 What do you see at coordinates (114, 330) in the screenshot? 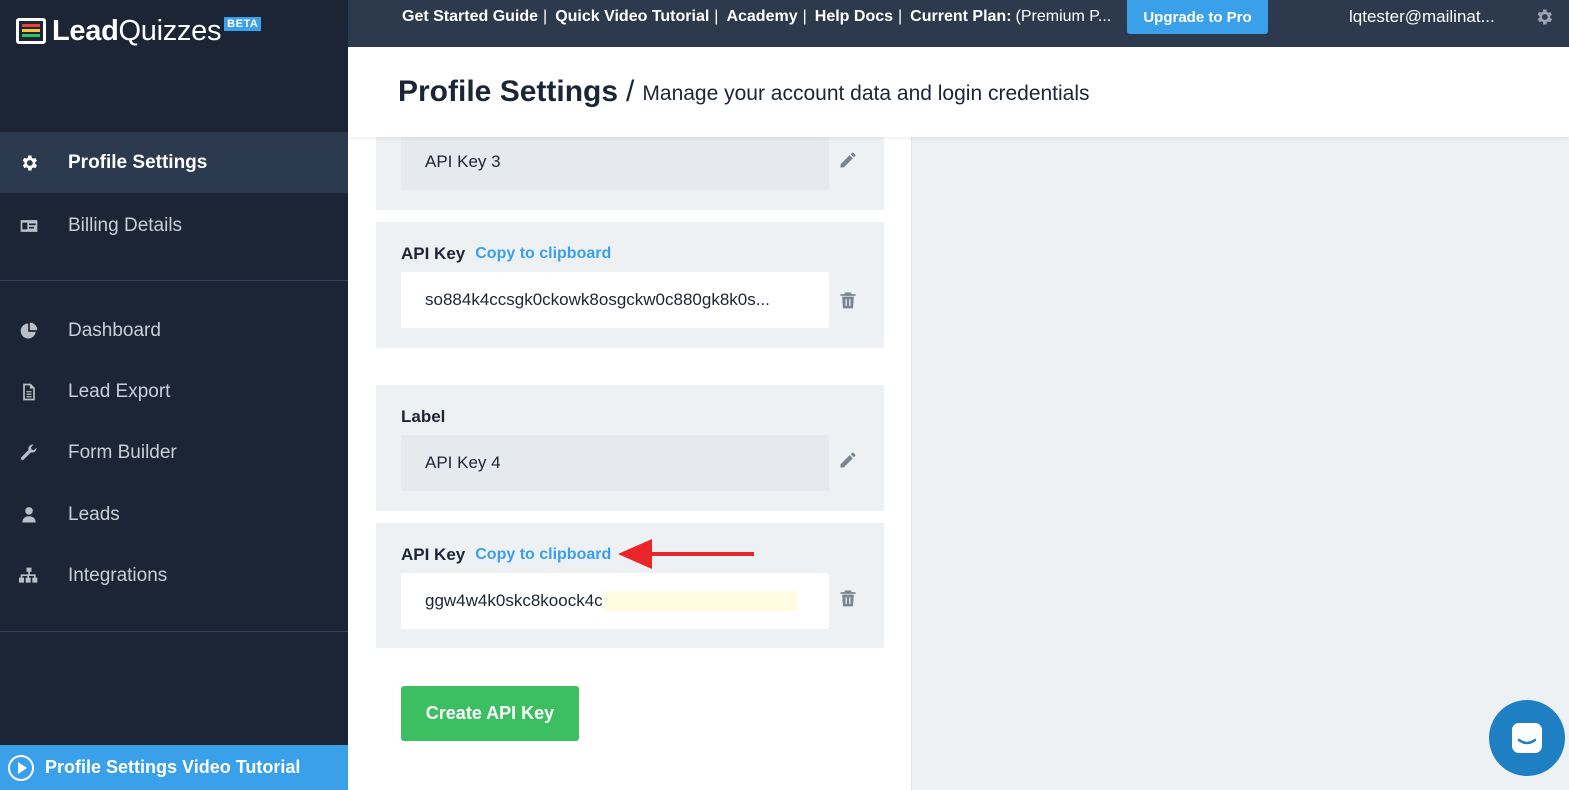
I see `sidebar-item-label: Dashboard` at bounding box center [114, 330].